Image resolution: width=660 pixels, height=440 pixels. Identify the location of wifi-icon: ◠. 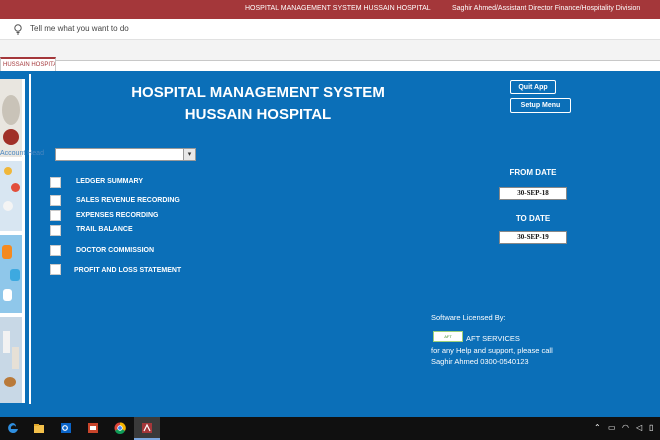
(625, 427).